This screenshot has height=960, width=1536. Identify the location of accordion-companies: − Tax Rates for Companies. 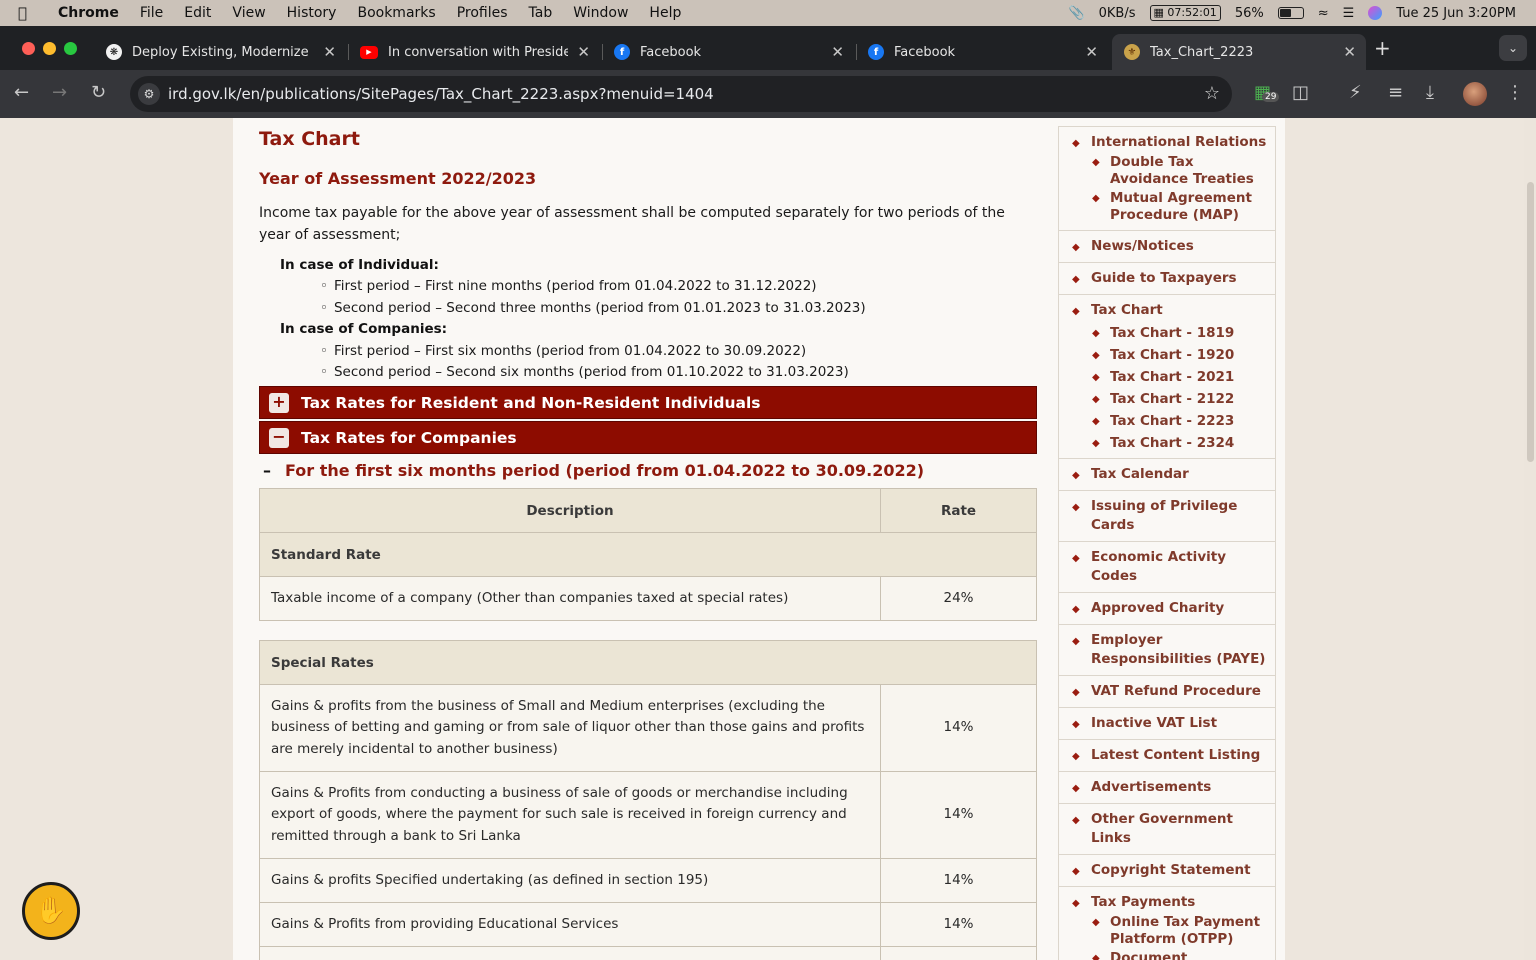
(648, 437).